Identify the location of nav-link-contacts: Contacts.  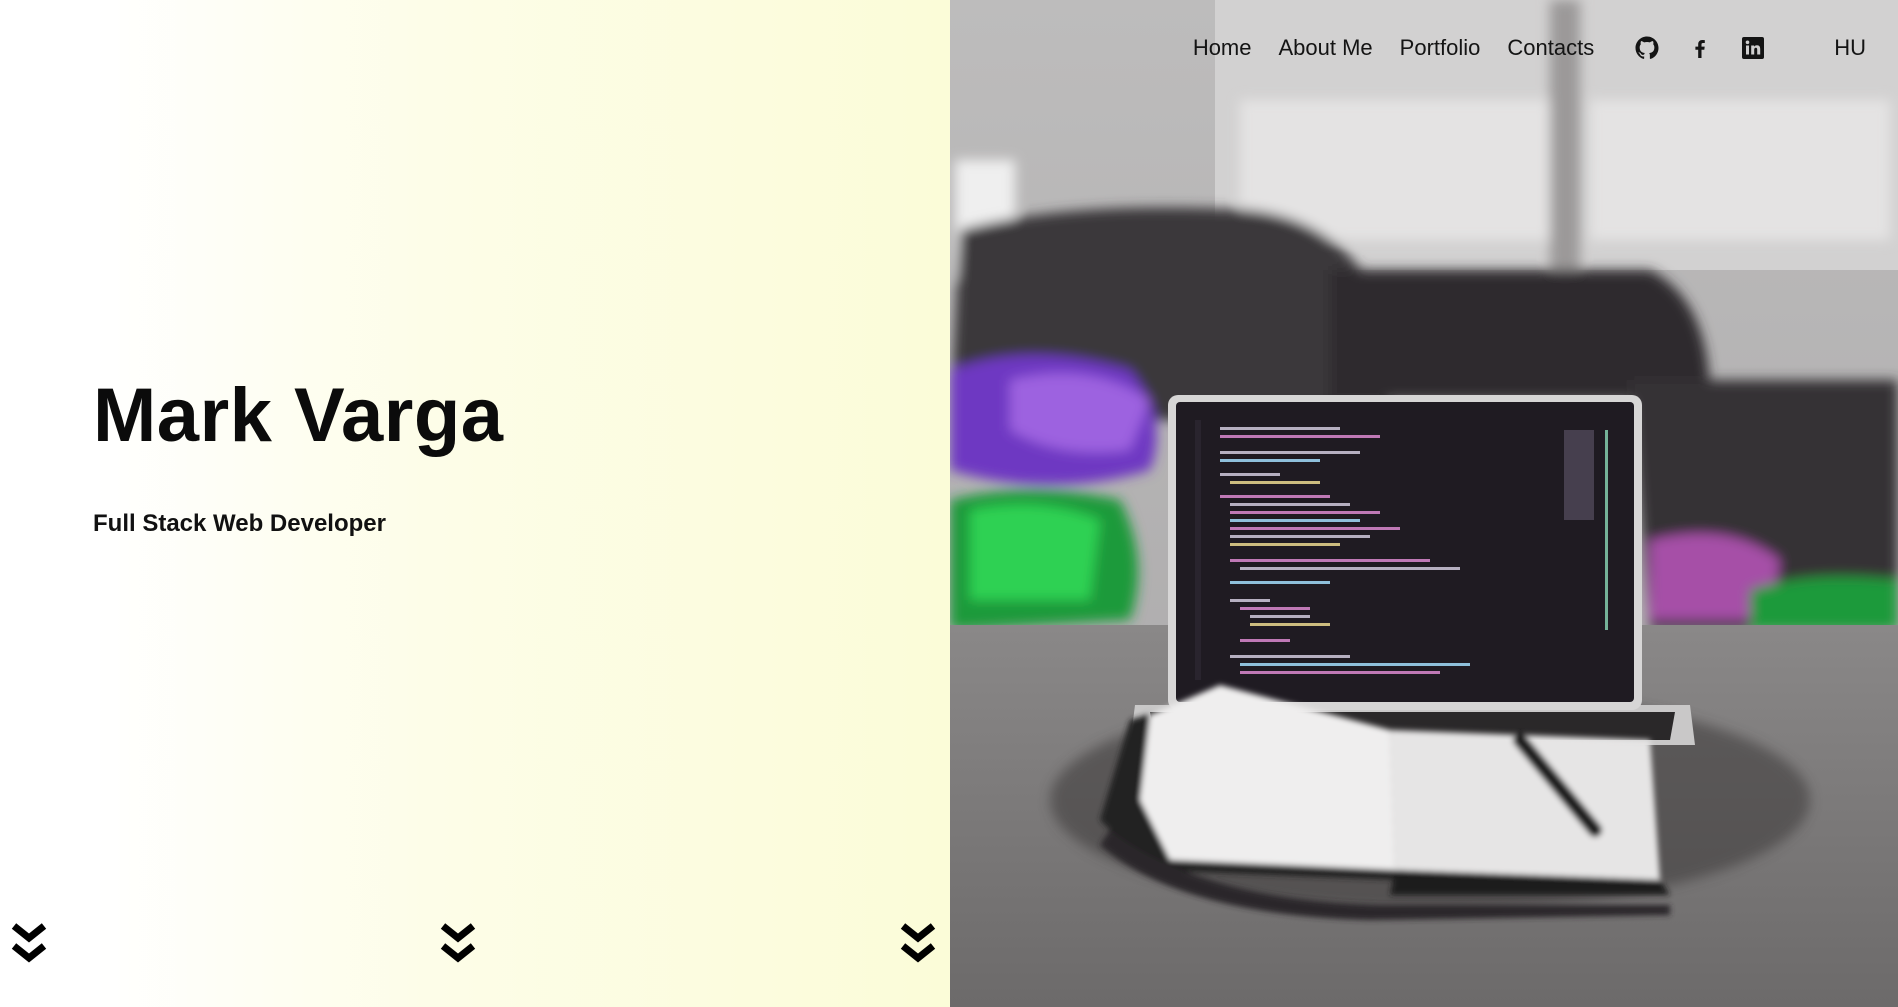
(1550, 48).